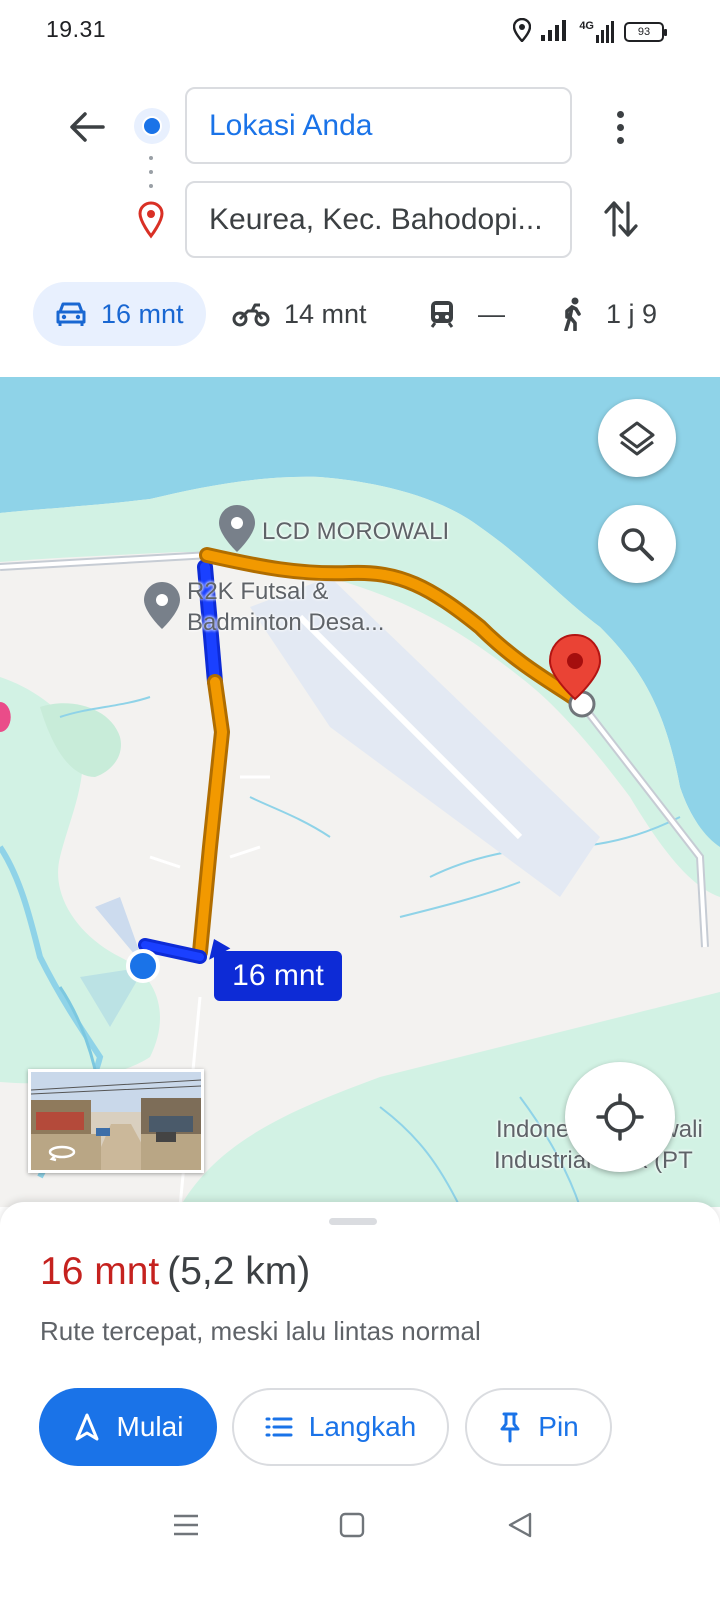  I want to click on back-triangle-icon, so click(520, 1525).